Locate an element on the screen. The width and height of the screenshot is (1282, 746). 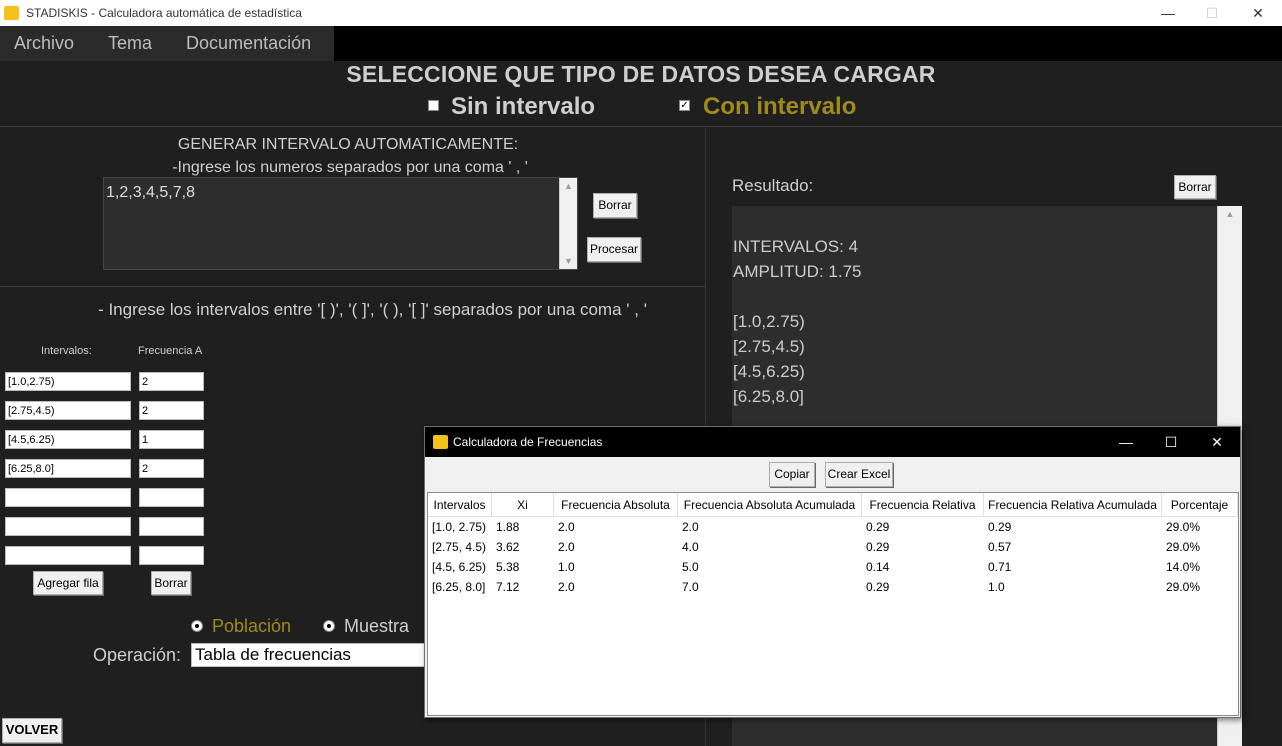
procesar-button: Procesar is located at coordinates (614, 249).